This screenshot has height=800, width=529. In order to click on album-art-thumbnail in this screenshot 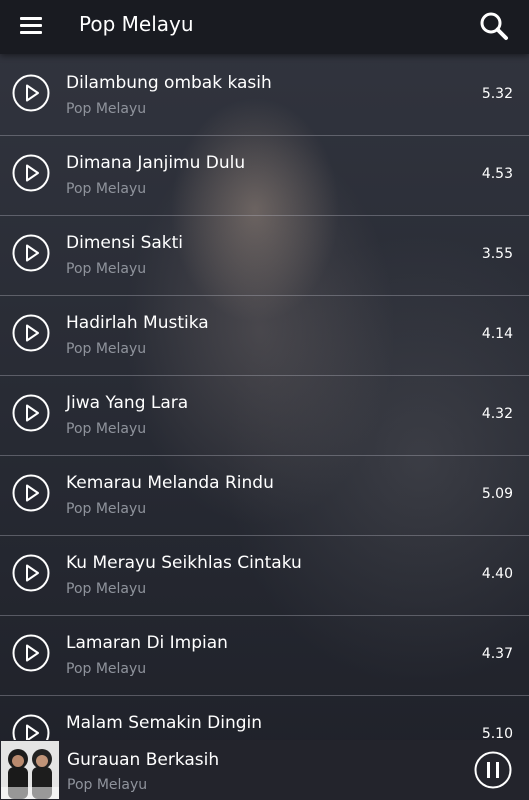, I will do `click(30, 770)`.